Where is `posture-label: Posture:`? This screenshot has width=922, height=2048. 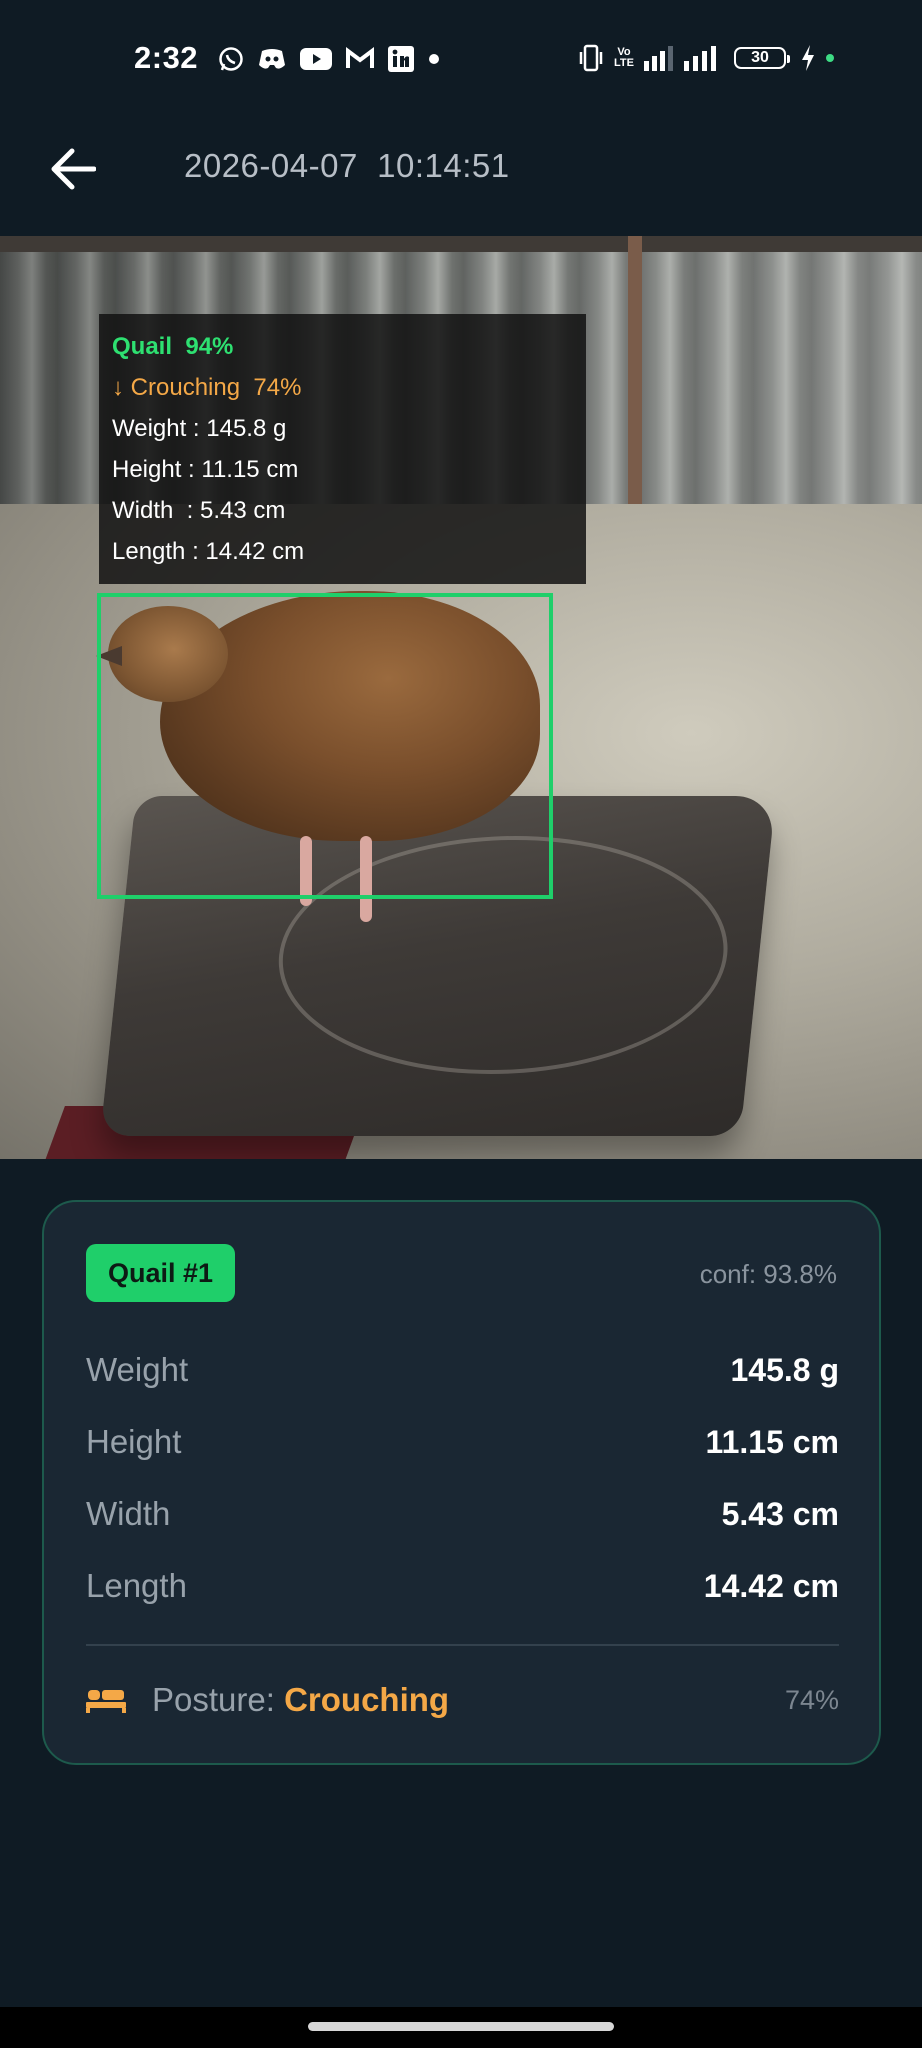 posture-label: Posture: is located at coordinates (218, 1699).